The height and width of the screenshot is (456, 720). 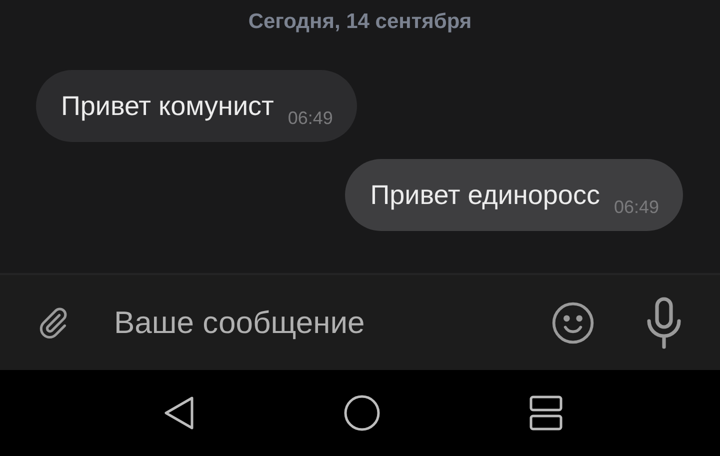 What do you see at coordinates (362, 413) in the screenshot?
I see `home-icon` at bounding box center [362, 413].